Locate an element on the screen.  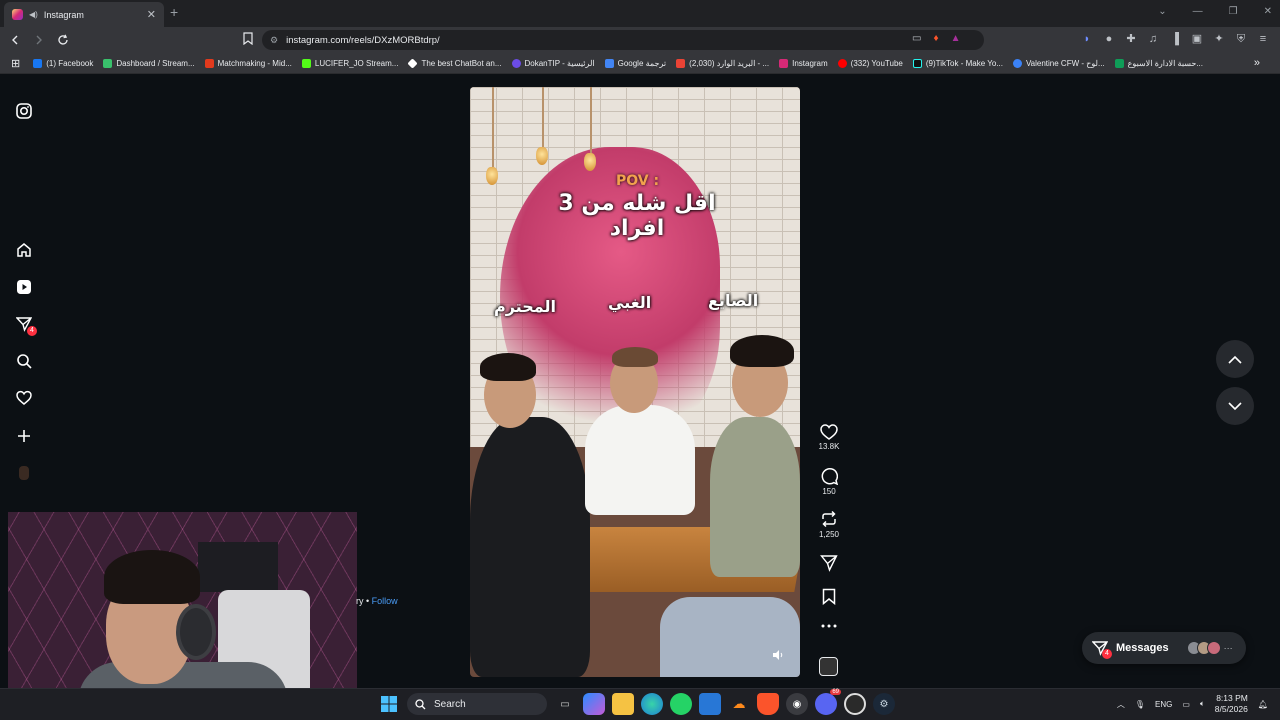
hanging-bulb is located at coordinates (590, 162).